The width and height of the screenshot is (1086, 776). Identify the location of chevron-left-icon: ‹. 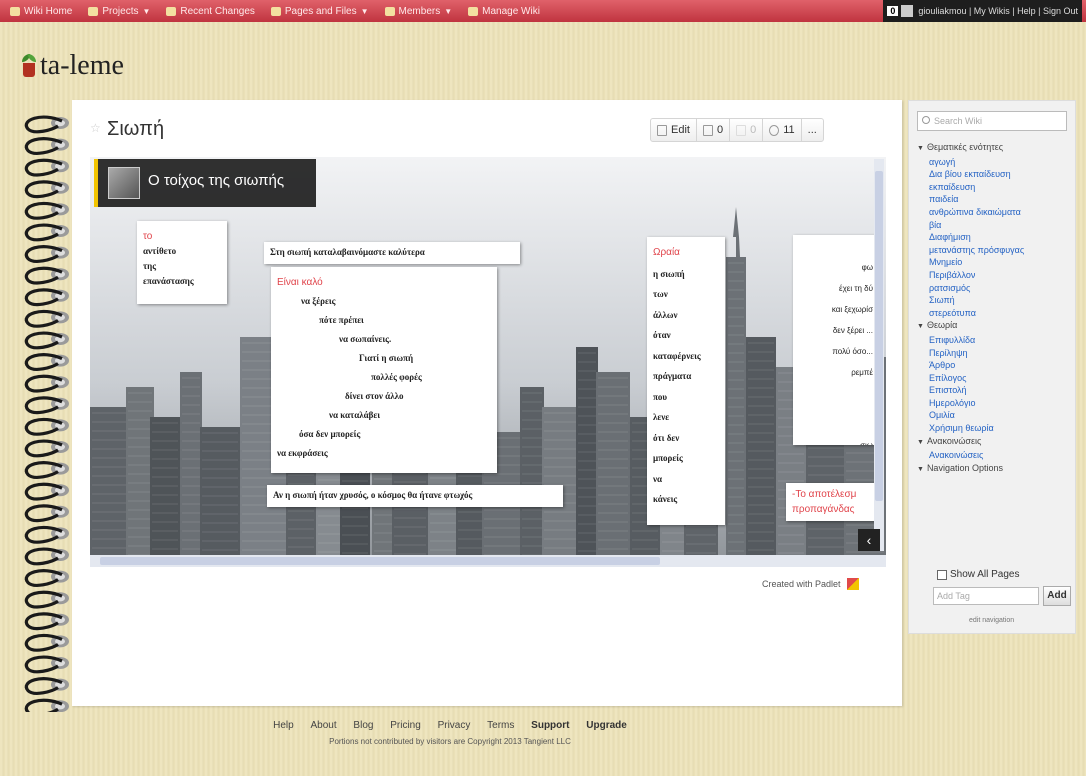
(869, 540).